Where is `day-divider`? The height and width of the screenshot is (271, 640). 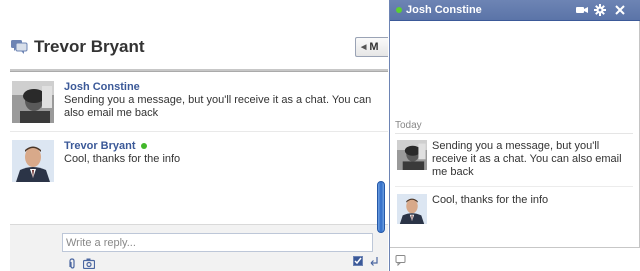
day-divider is located at coordinates (514, 133).